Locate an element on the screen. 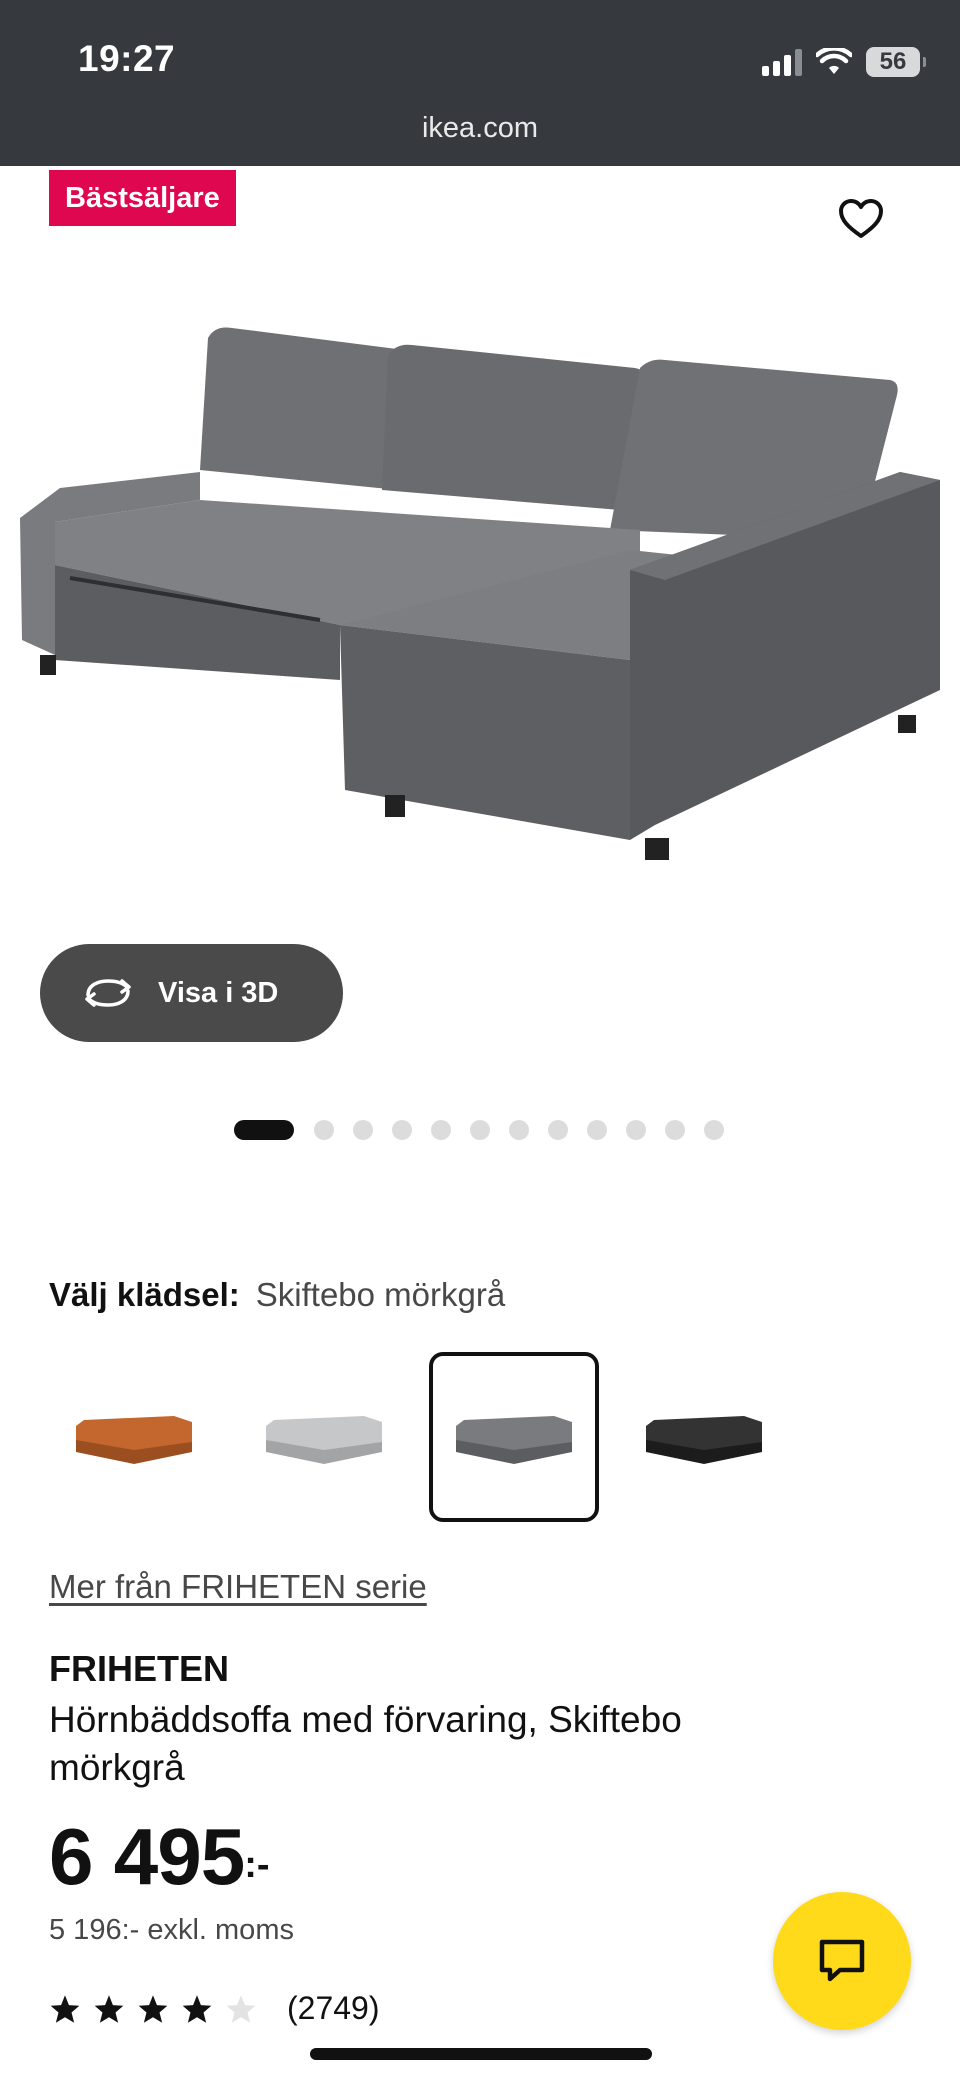 This screenshot has width=960, height=2078. swatch-orange is located at coordinates (134, 1437).